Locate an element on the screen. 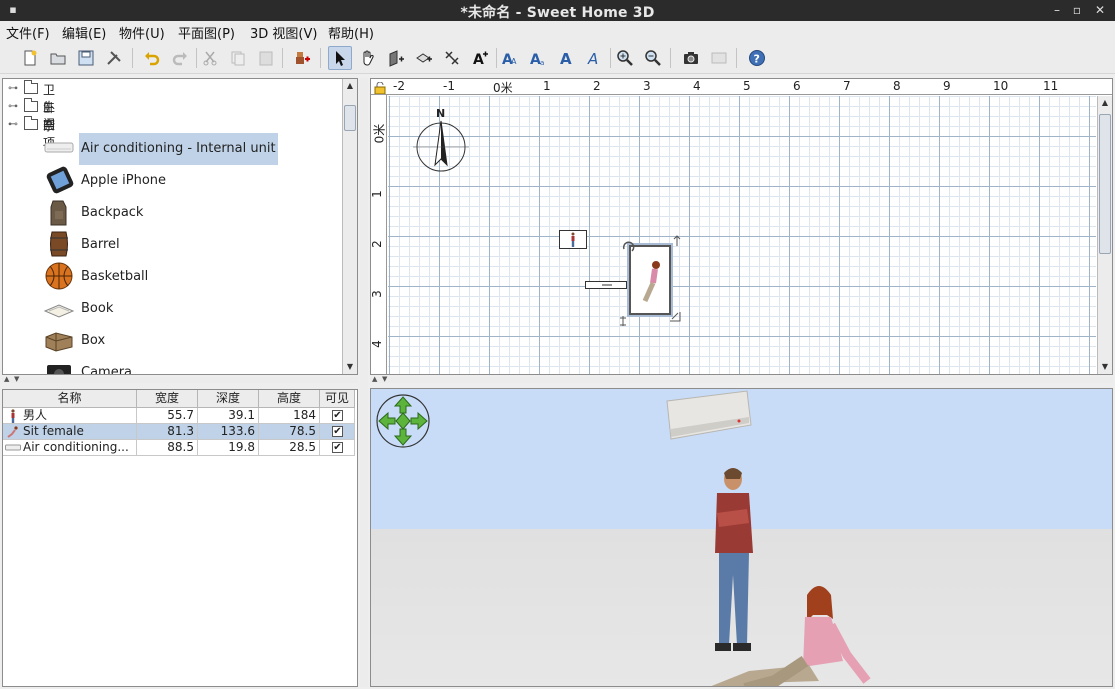 Image resolution: width=1115 pixels, height=689 pixels. maximize-icon: ▫ is located at coordinates (1077, 10).